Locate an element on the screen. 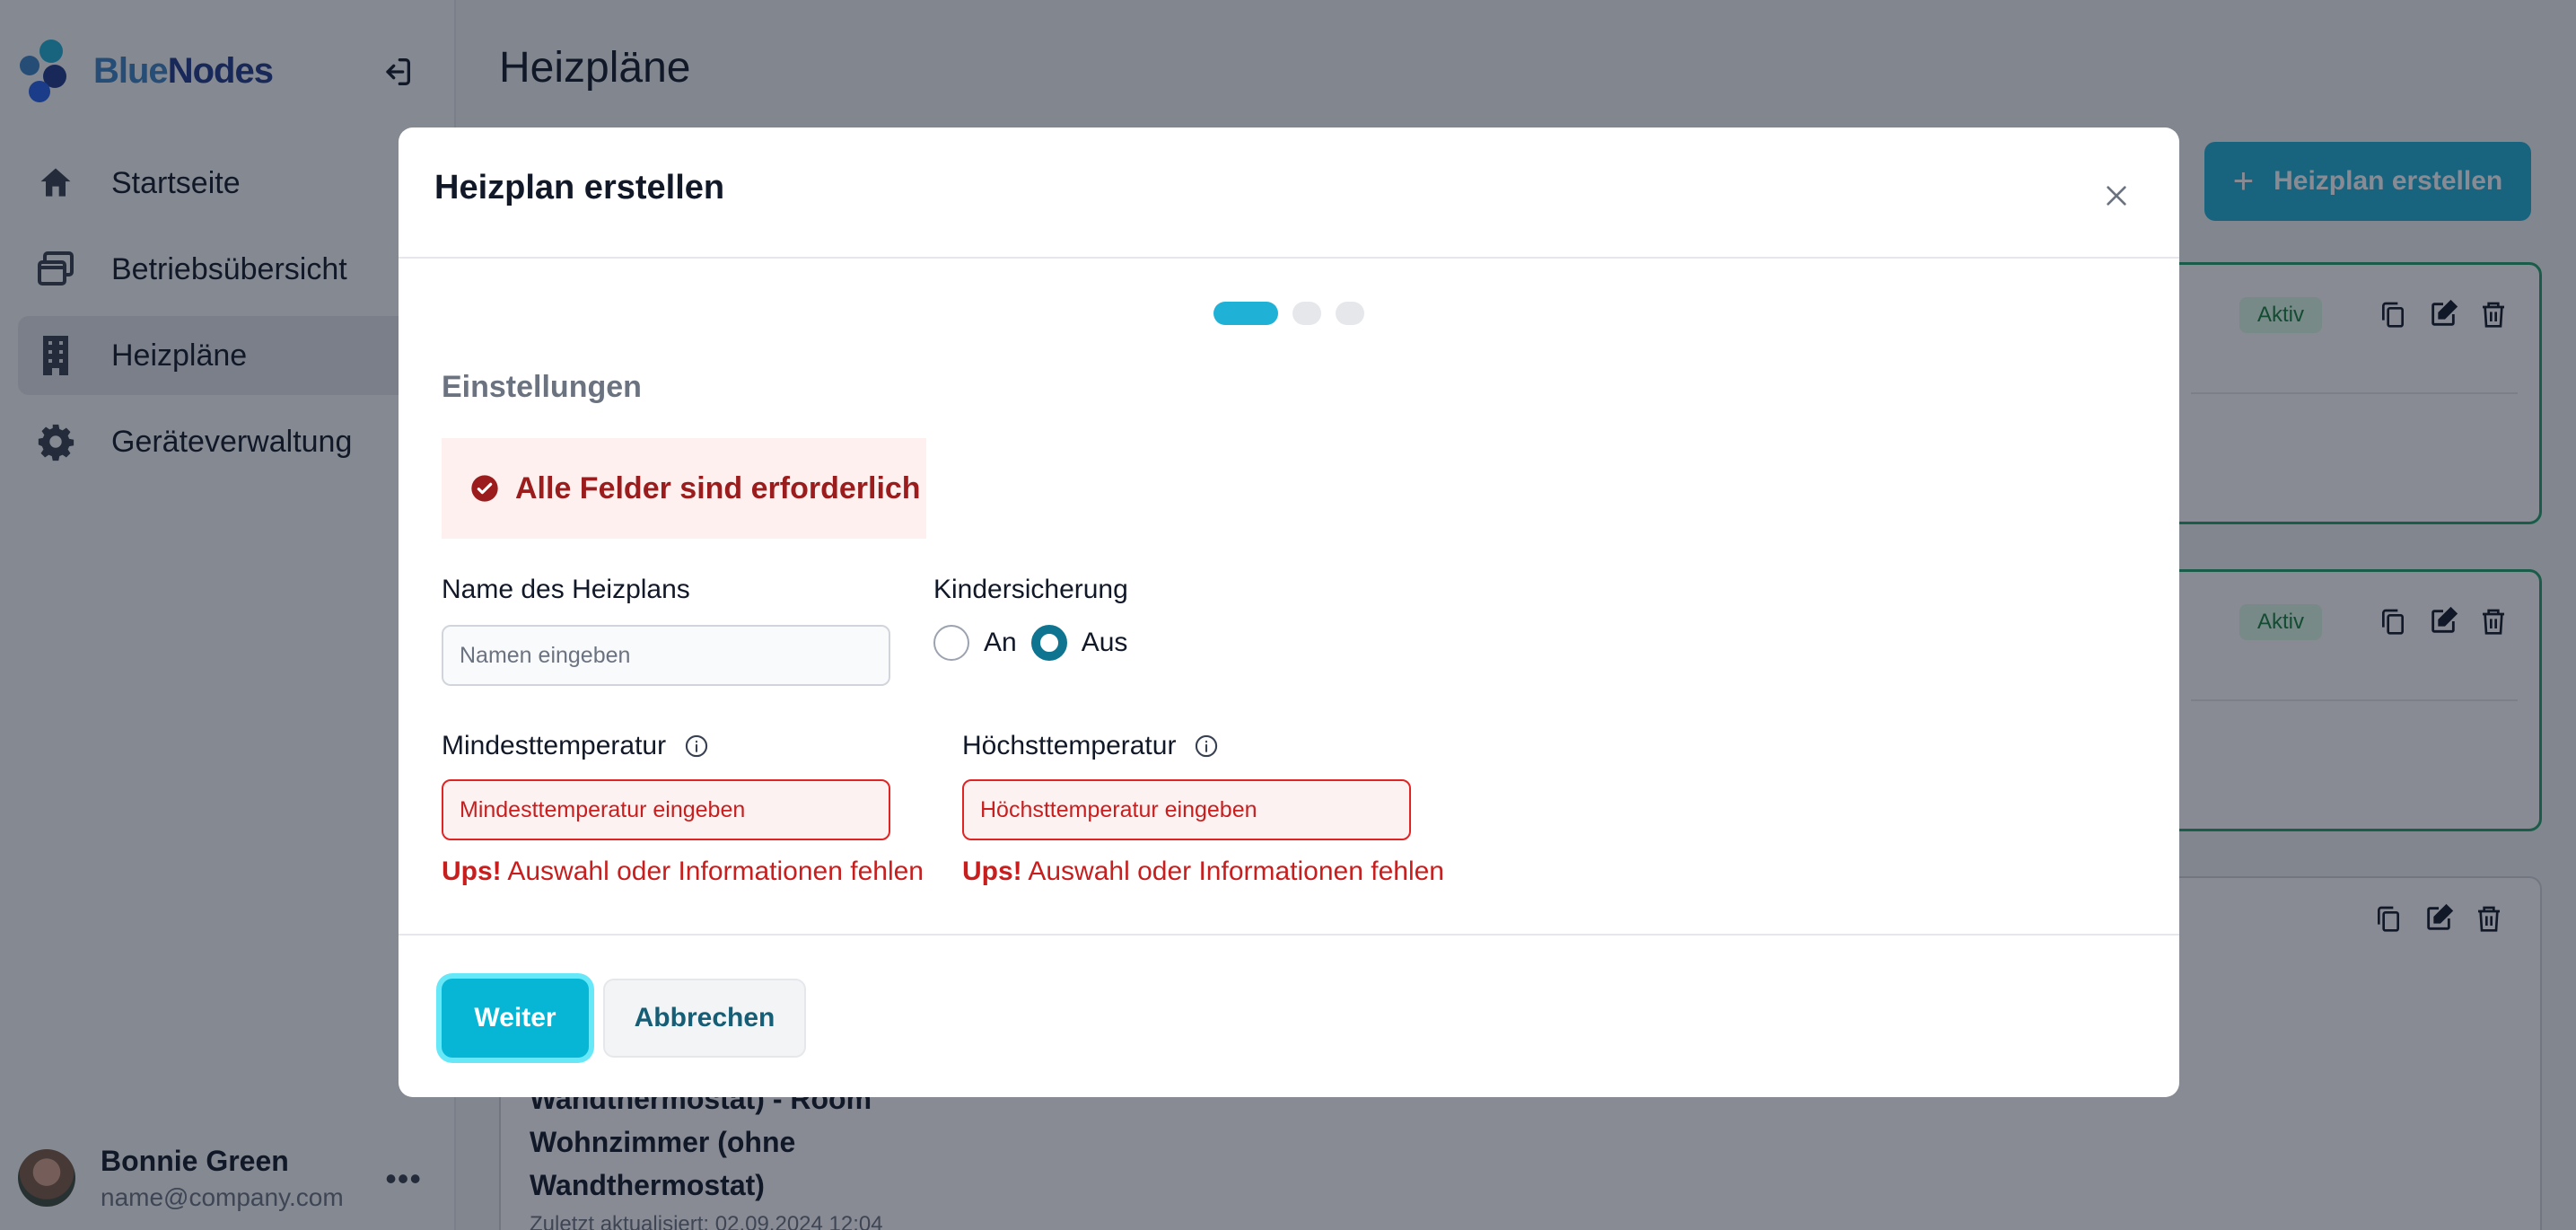  section-title: Einstellungen is located at coordinates (542, 387).